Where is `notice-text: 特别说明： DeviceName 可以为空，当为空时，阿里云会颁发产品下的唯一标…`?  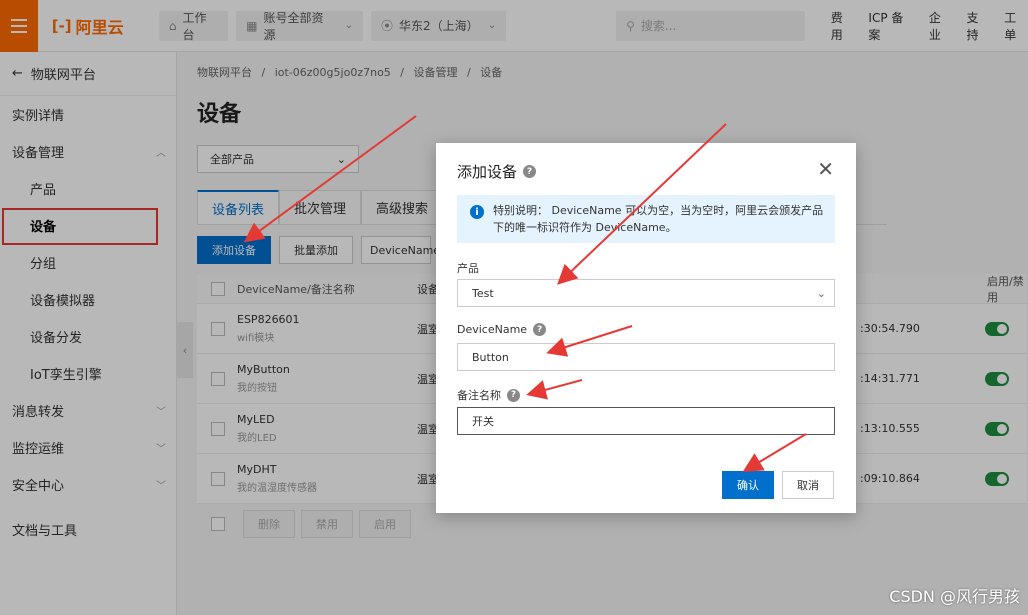
notice-text: 特别说明： DeviceName 可以为空，当为空时，阿里云会颁发产品下的唯一标… is located at coordinates (658, 219).